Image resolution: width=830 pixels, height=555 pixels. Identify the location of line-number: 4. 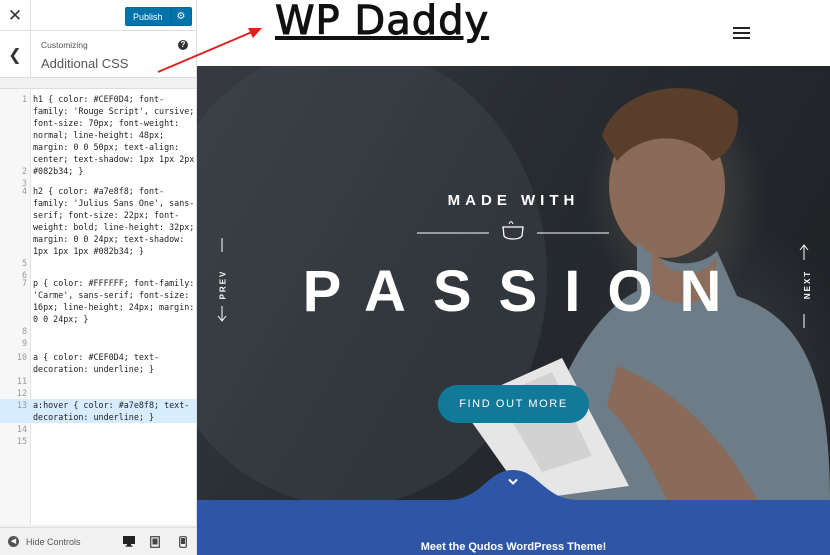
(24, 191).